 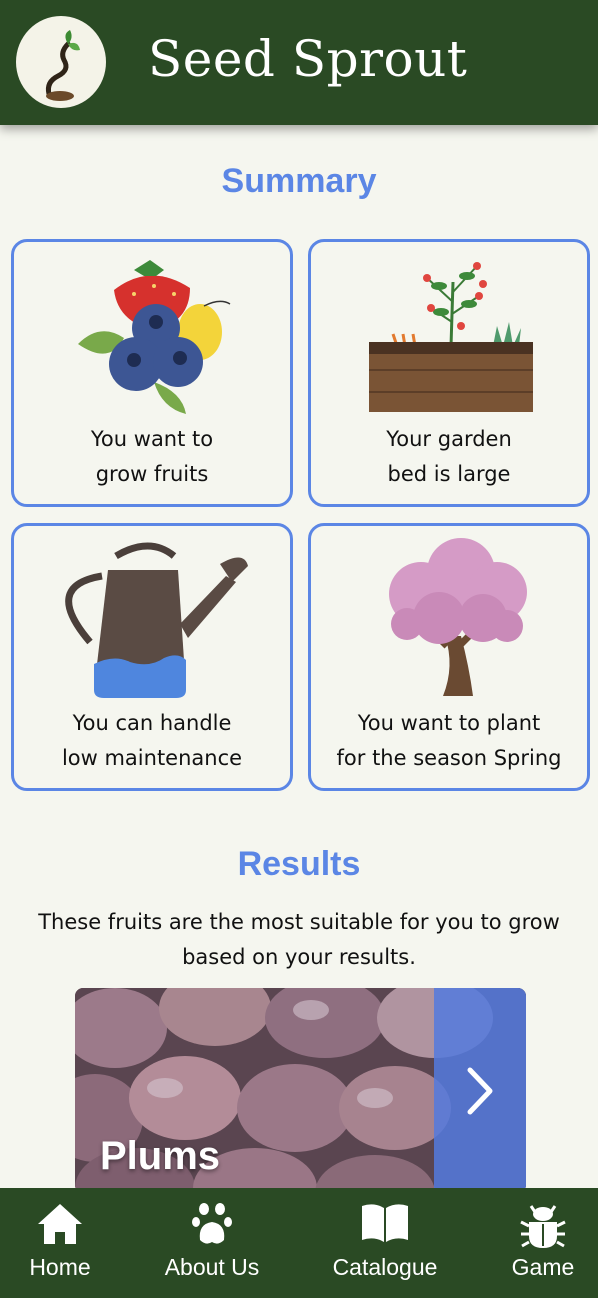 I want to click on summary-card-garden-bed: Your garden bed is large, so click(x=449, y=373).